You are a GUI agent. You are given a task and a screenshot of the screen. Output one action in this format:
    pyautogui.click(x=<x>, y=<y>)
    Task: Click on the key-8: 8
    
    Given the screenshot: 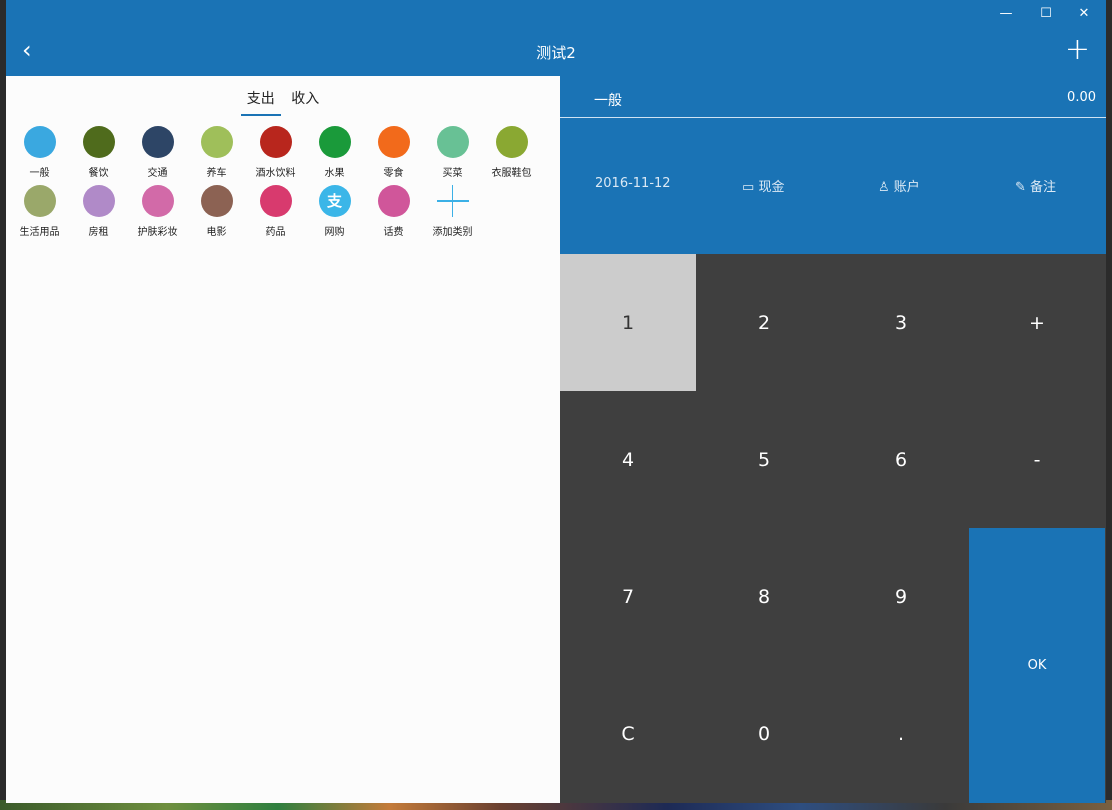 What is the action you would take?
    pyautogui.click(x=764, y=596)
    